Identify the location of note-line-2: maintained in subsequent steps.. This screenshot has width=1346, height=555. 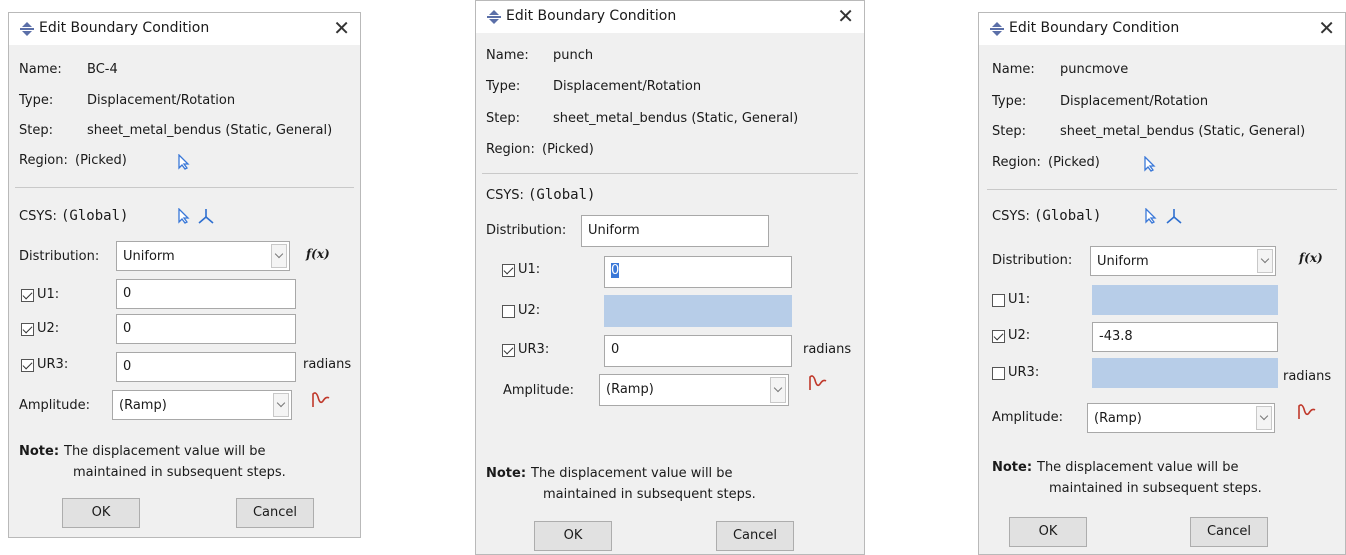
(1155, 488).